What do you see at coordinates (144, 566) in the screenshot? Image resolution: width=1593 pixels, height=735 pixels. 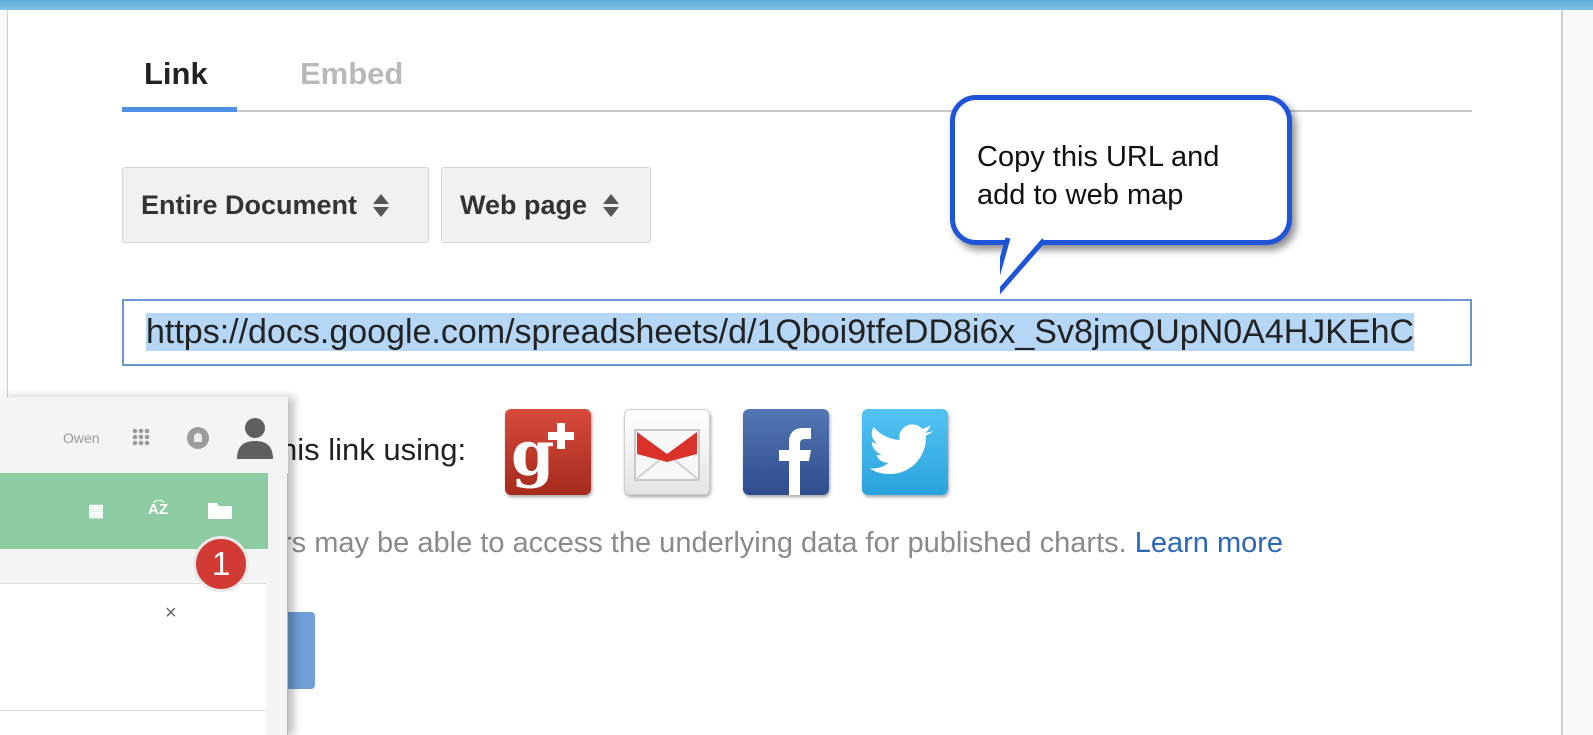 I see `inset-screenshot: Owen ▦ A͡Z × 1` at bounding box center [144, 566].